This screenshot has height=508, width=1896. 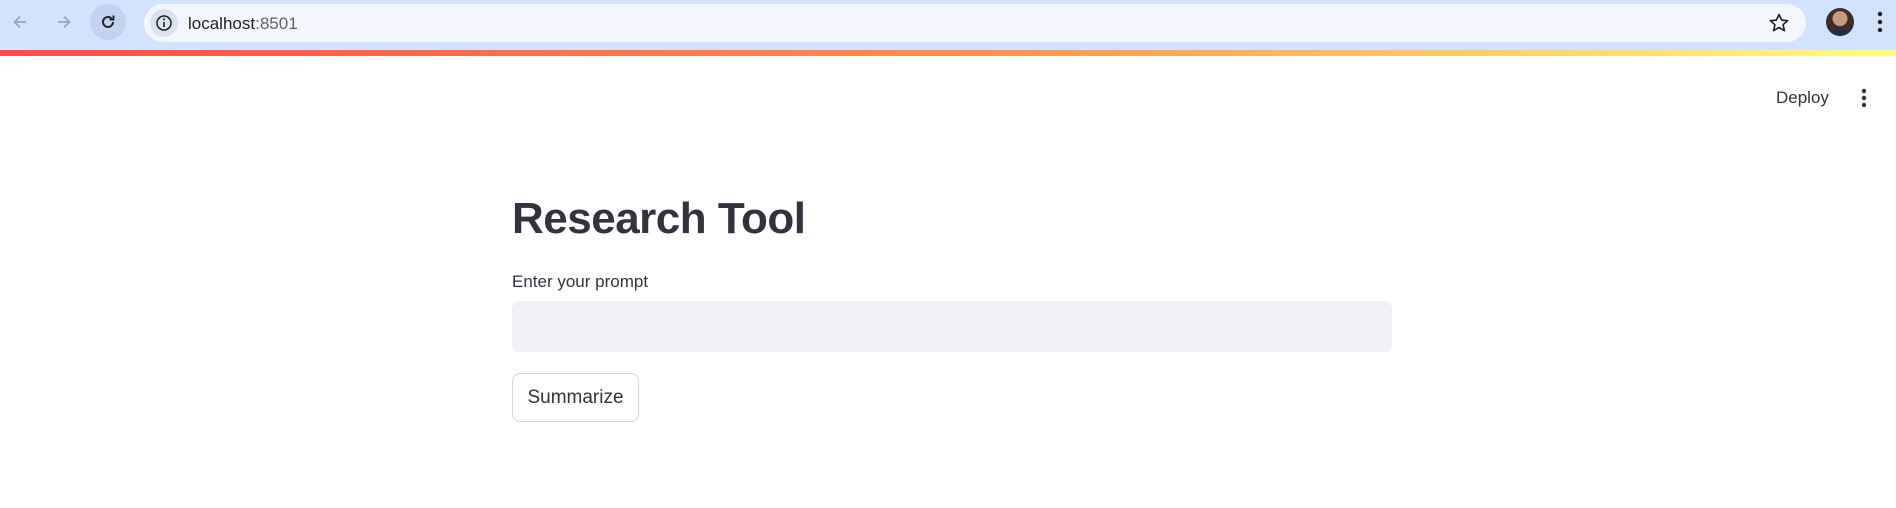 I want to click on reload-icon, so click(x=108, y=21).